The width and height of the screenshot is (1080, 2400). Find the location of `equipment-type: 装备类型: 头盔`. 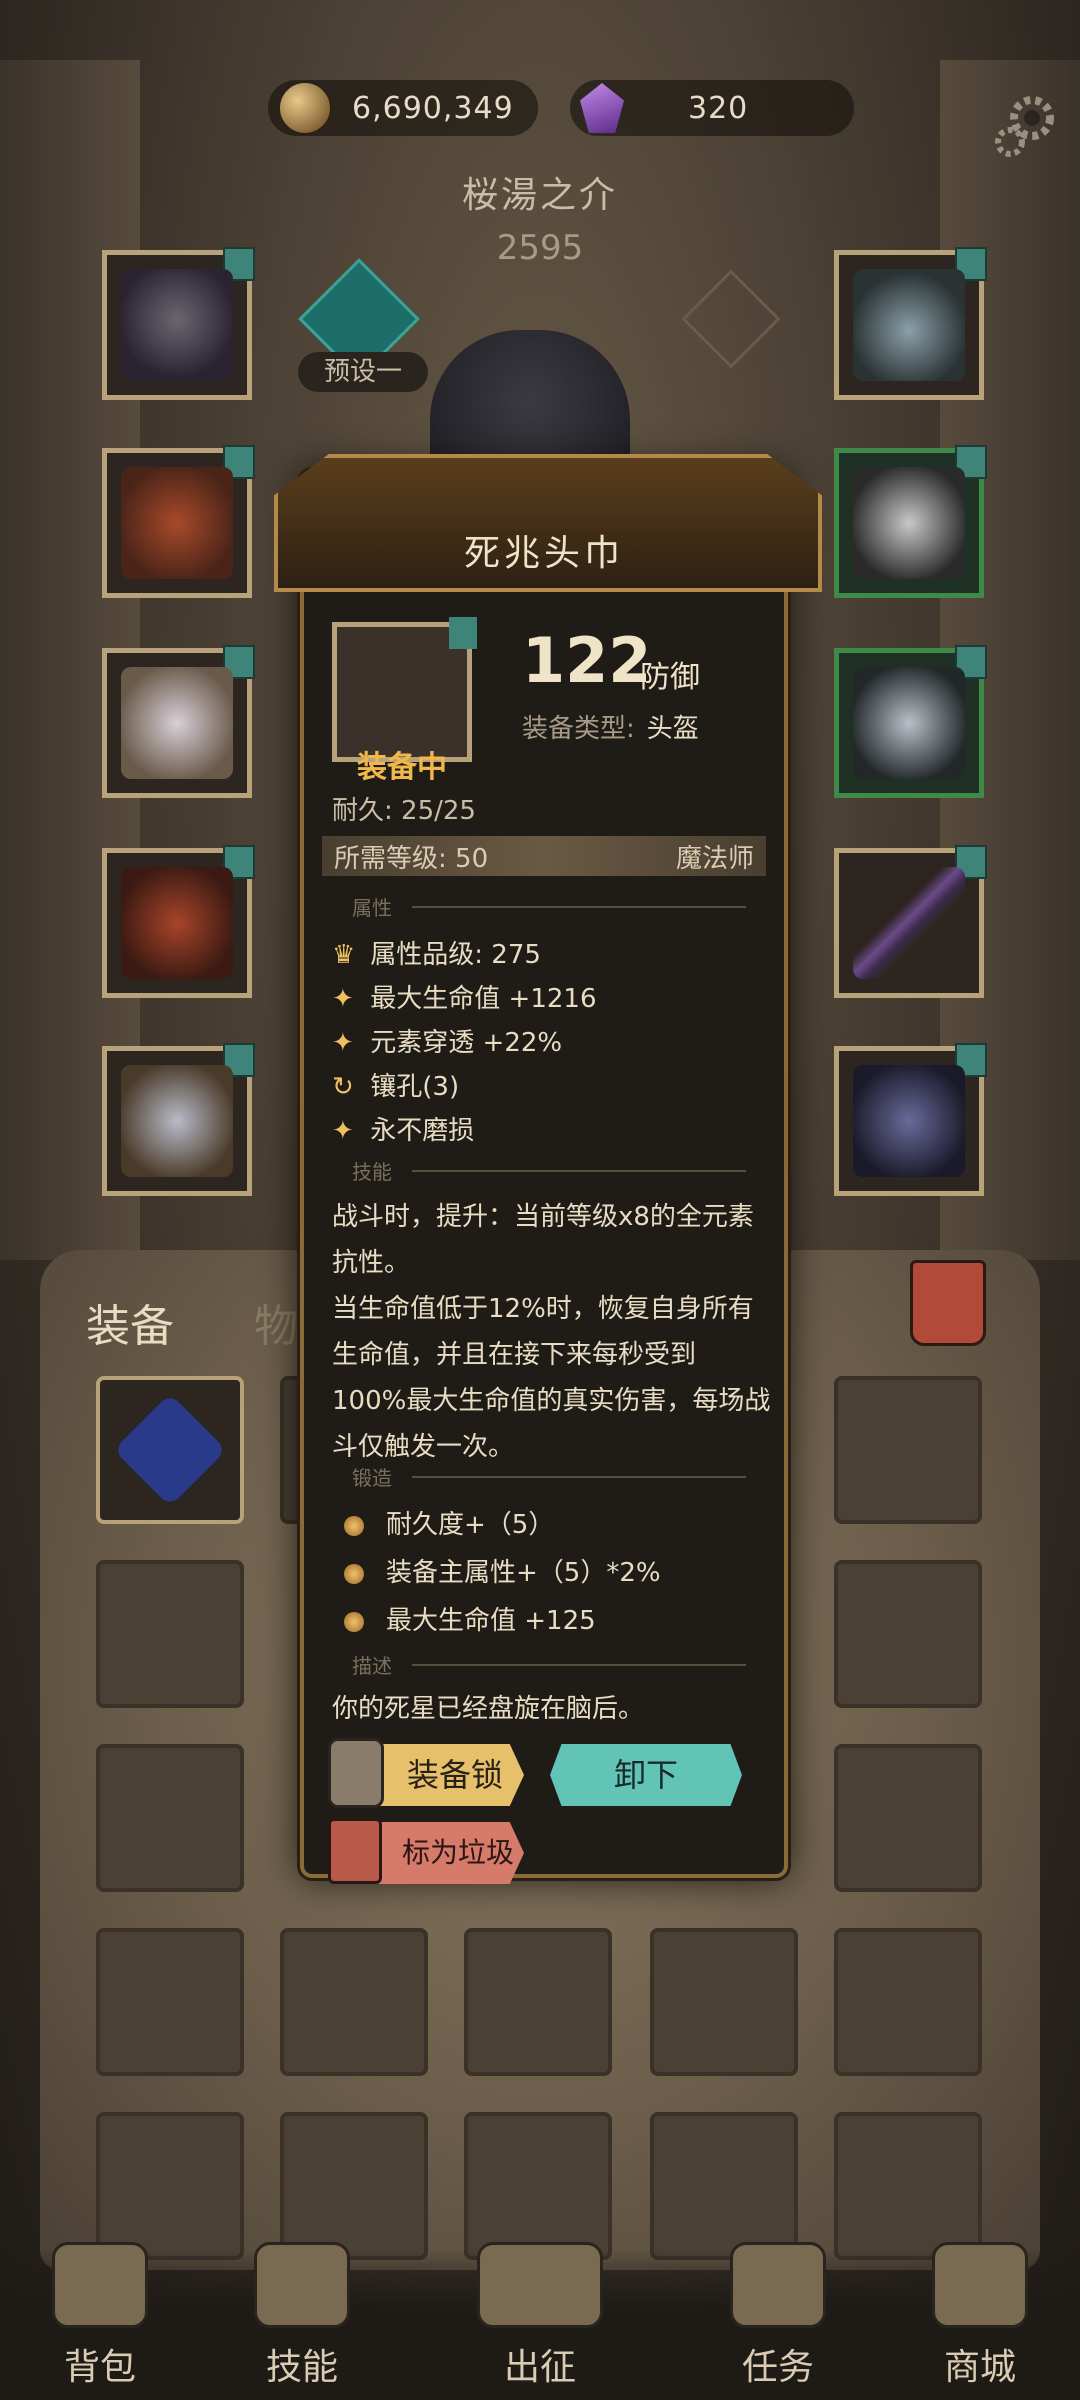

equipment-type: 装备类型: 头盔 is located at coordinates (610, 726).